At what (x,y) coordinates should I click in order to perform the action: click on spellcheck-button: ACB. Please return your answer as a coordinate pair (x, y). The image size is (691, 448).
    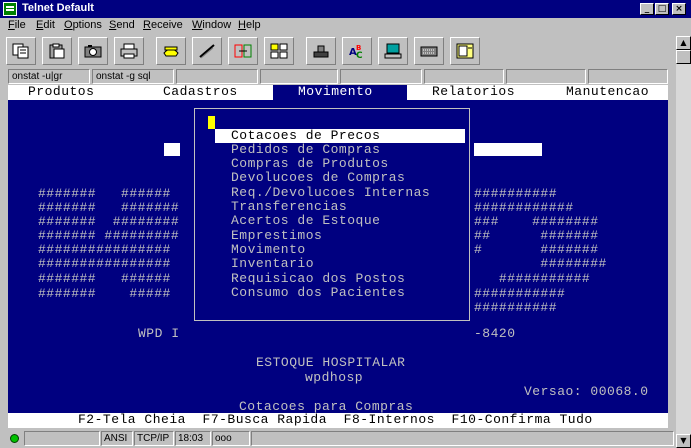
    Looking at the image, I should click on (357, 51).